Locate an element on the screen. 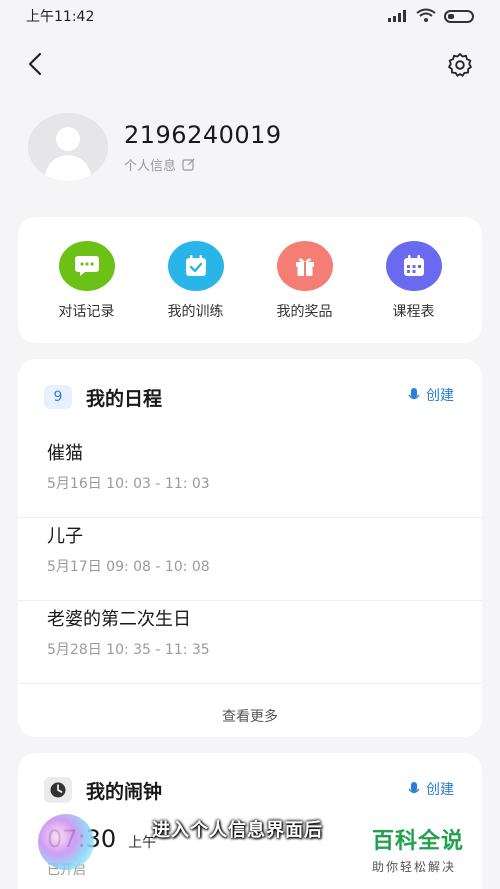 The width and height of the screenshot is (500, 889). quick-action-label: 对话记录 is located at coordinates (86, 312).